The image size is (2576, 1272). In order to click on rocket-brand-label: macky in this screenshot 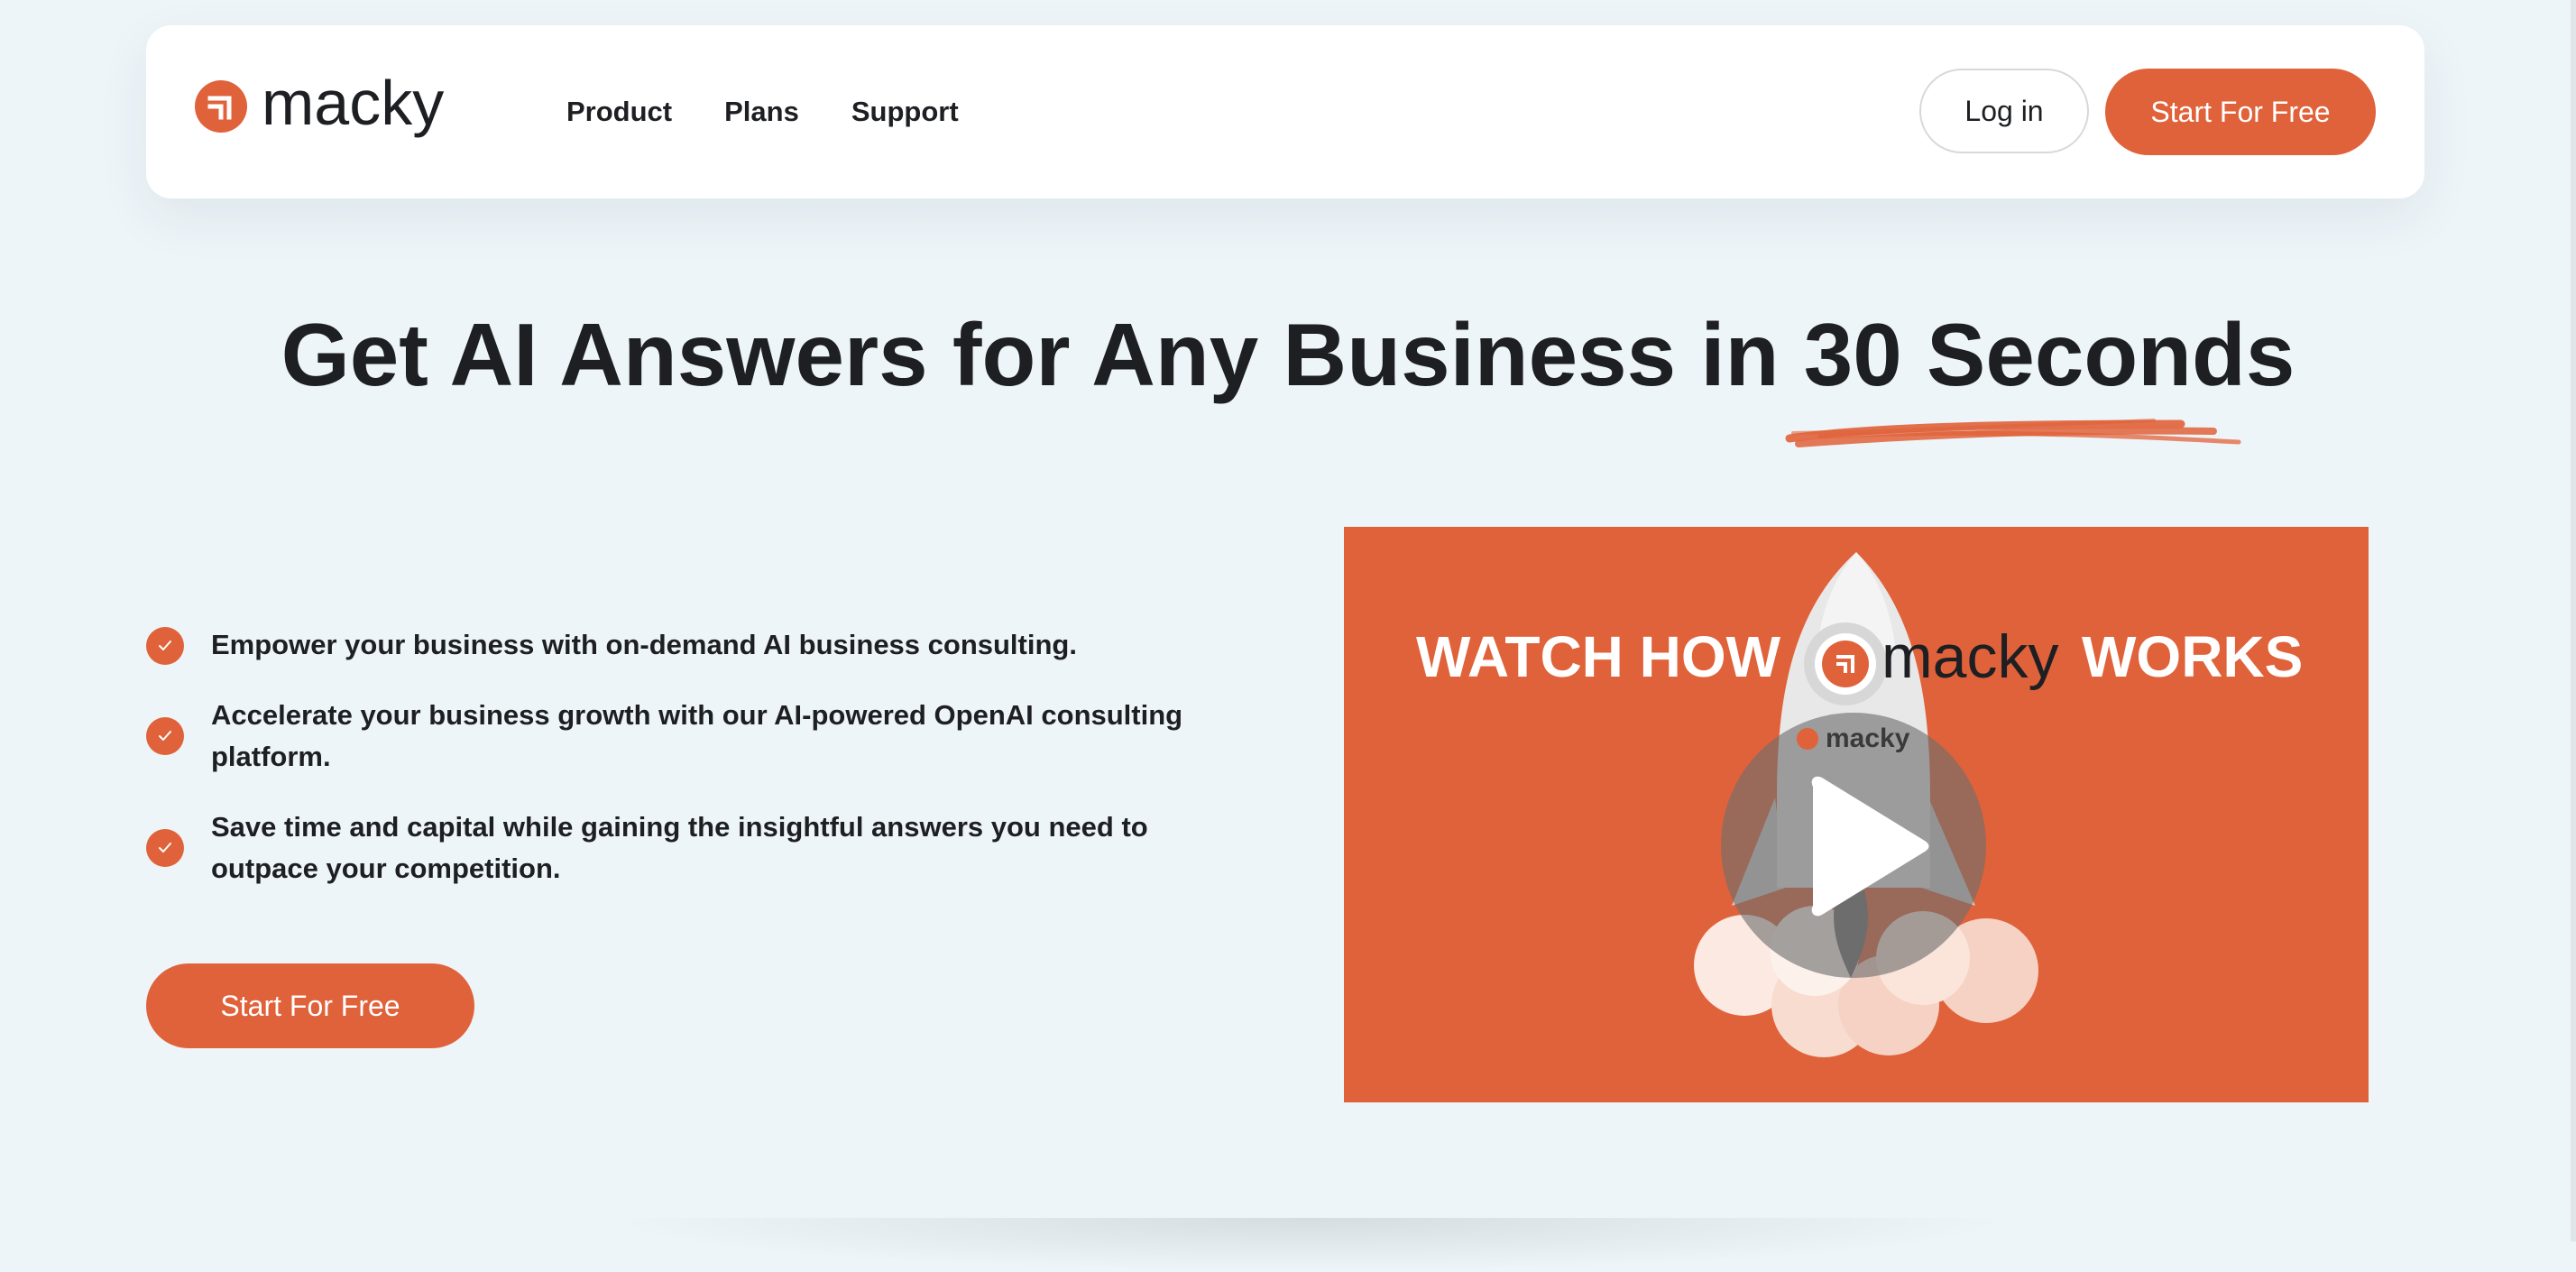, I will do `click(1853, 739)`.